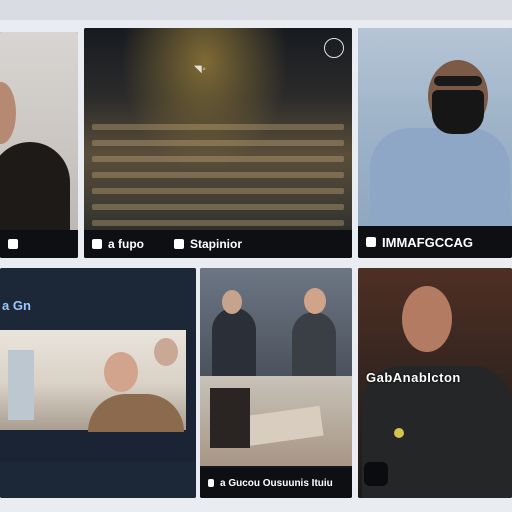 This screenshot has height=512, width=512. I want to click on tile-header: a Gn, so click(98, 299).